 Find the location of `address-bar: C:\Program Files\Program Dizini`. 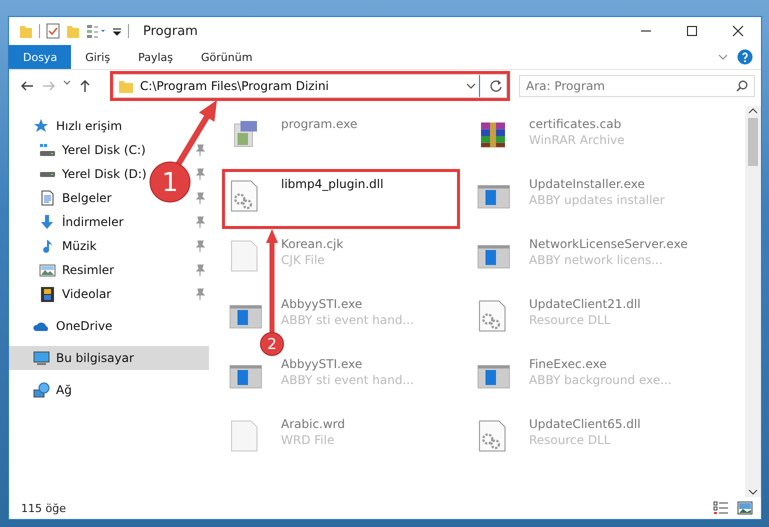

address-bar: C:\Program Files\Program Dizini is located at coordinates (310, 86).